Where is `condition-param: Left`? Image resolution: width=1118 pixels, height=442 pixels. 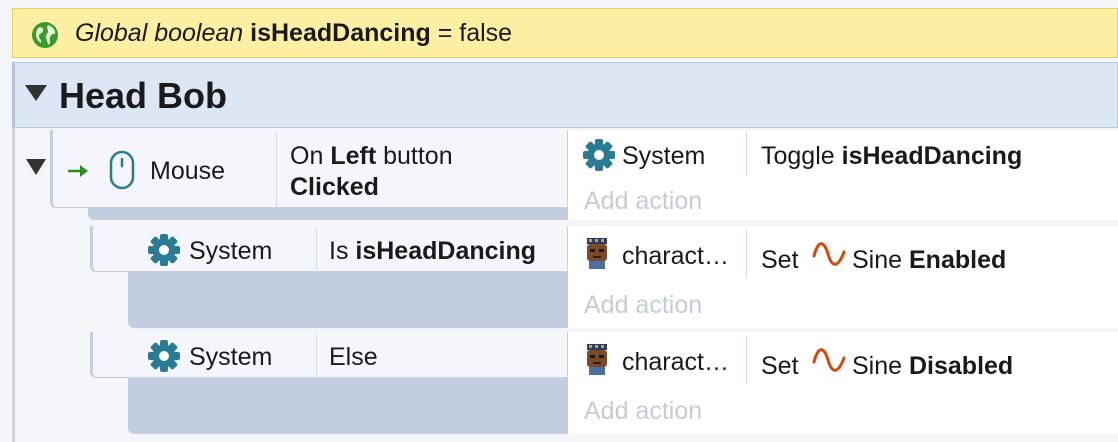
condition-param: Left is located at coordinates (353, 156).